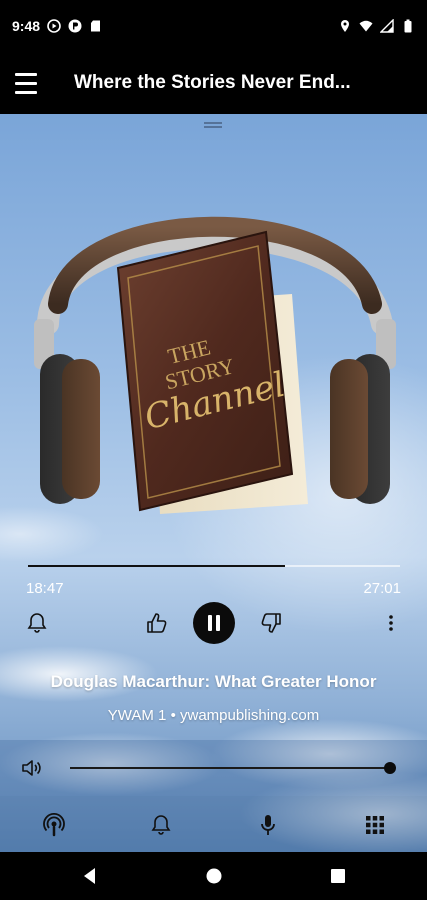  I want to click on nav-alarm-button, so click(161, 825).